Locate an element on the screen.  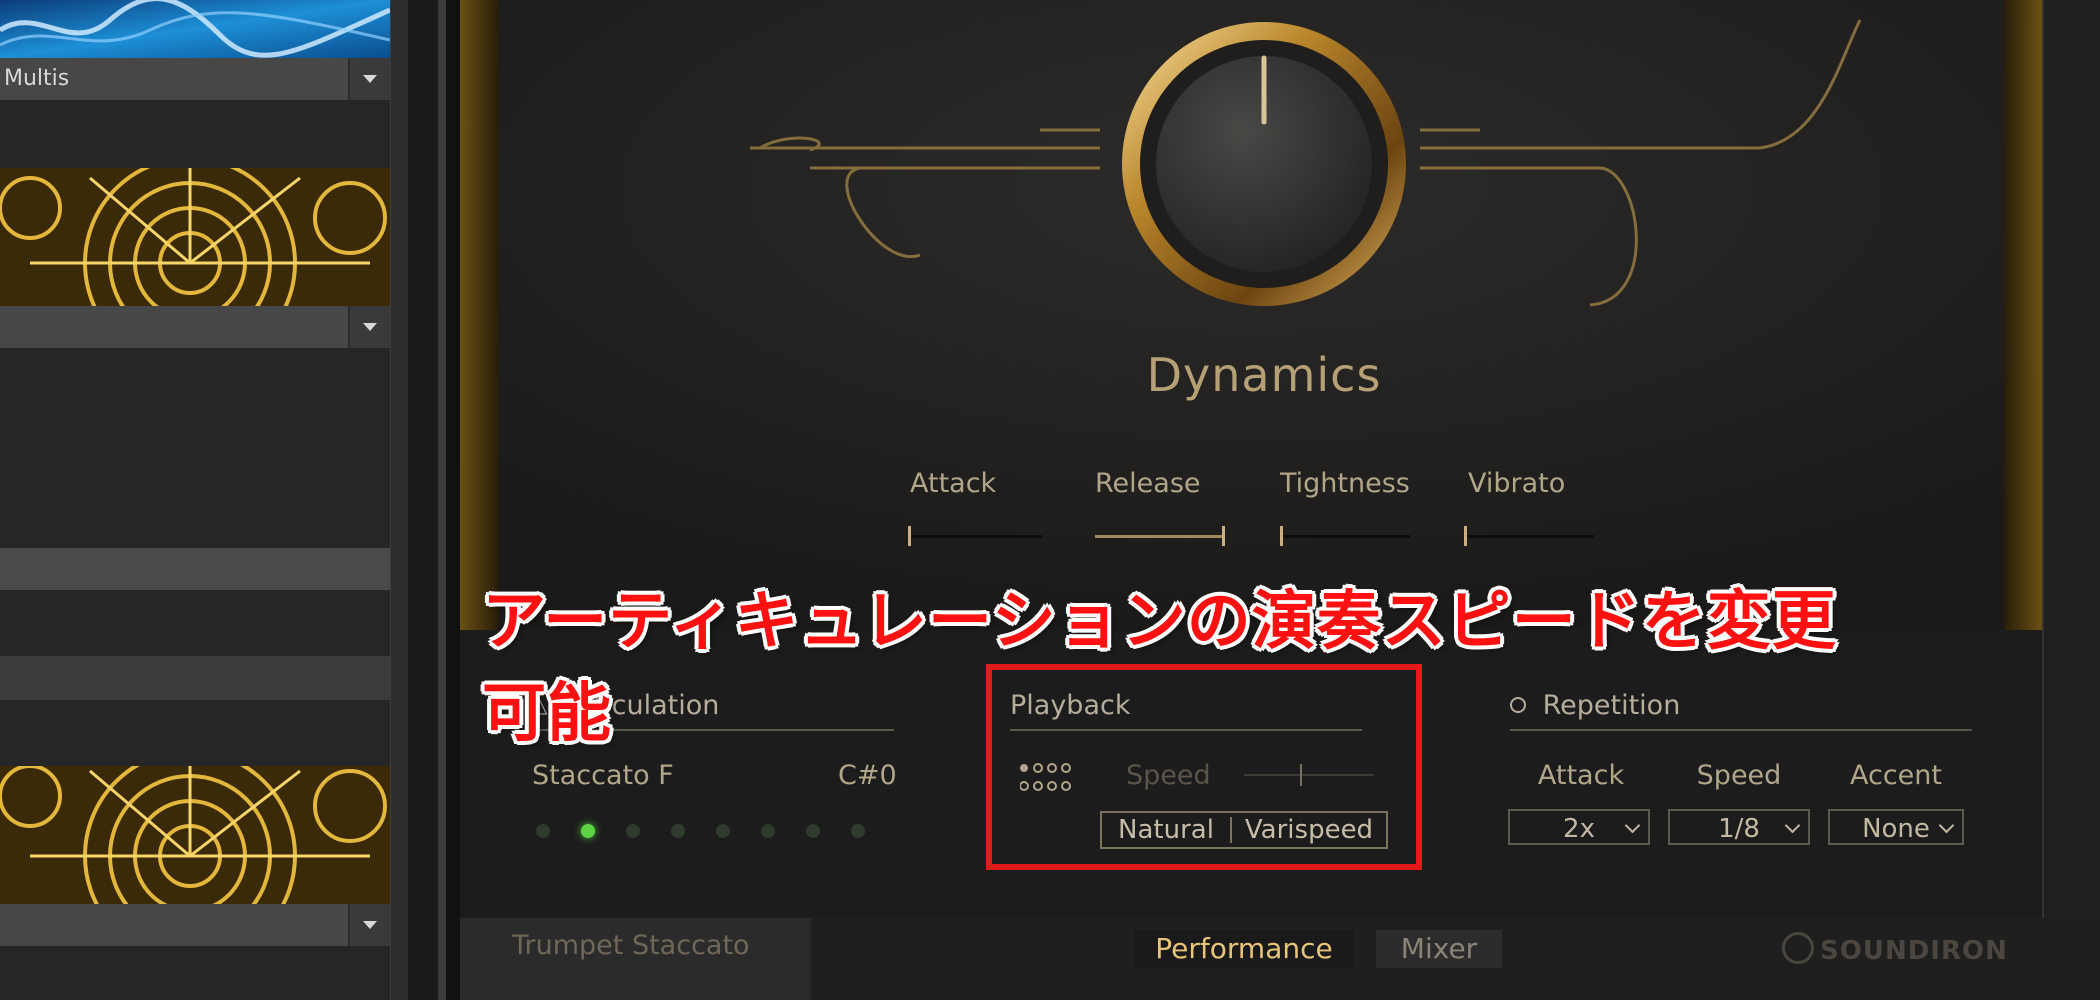
browser-scrollbar is located at coordinates (399, 500).